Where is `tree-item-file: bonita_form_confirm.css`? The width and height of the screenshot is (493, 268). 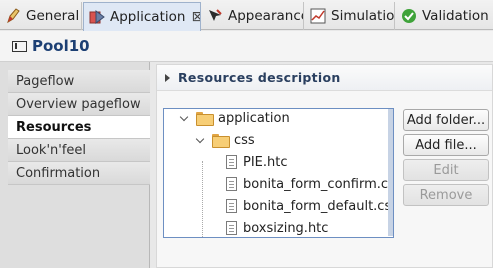
tree-item-file: bonita_form_confirm.css is located at coordinates (310, 184).